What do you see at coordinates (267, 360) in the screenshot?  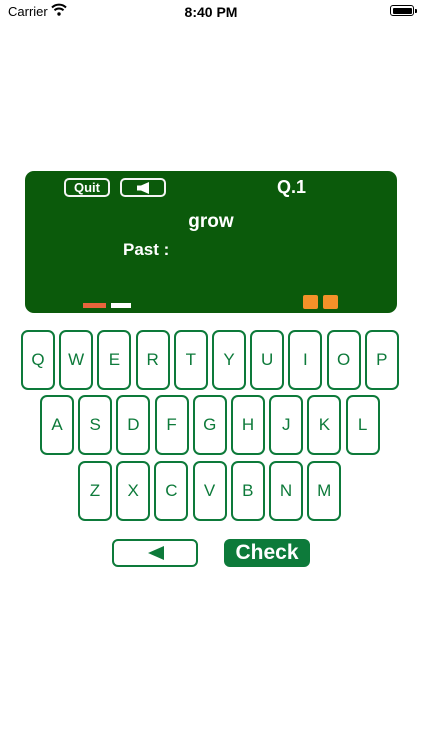 I see `key-u: U` at bounding box center [267, 360].